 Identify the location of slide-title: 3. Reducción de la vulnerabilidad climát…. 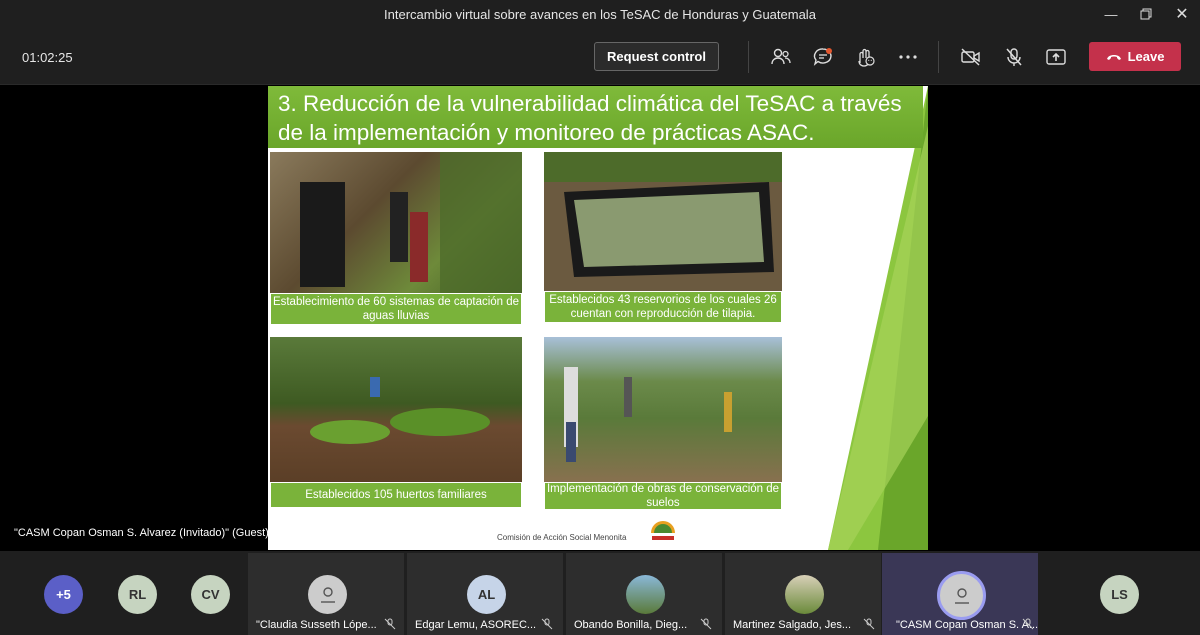
(595, 117).